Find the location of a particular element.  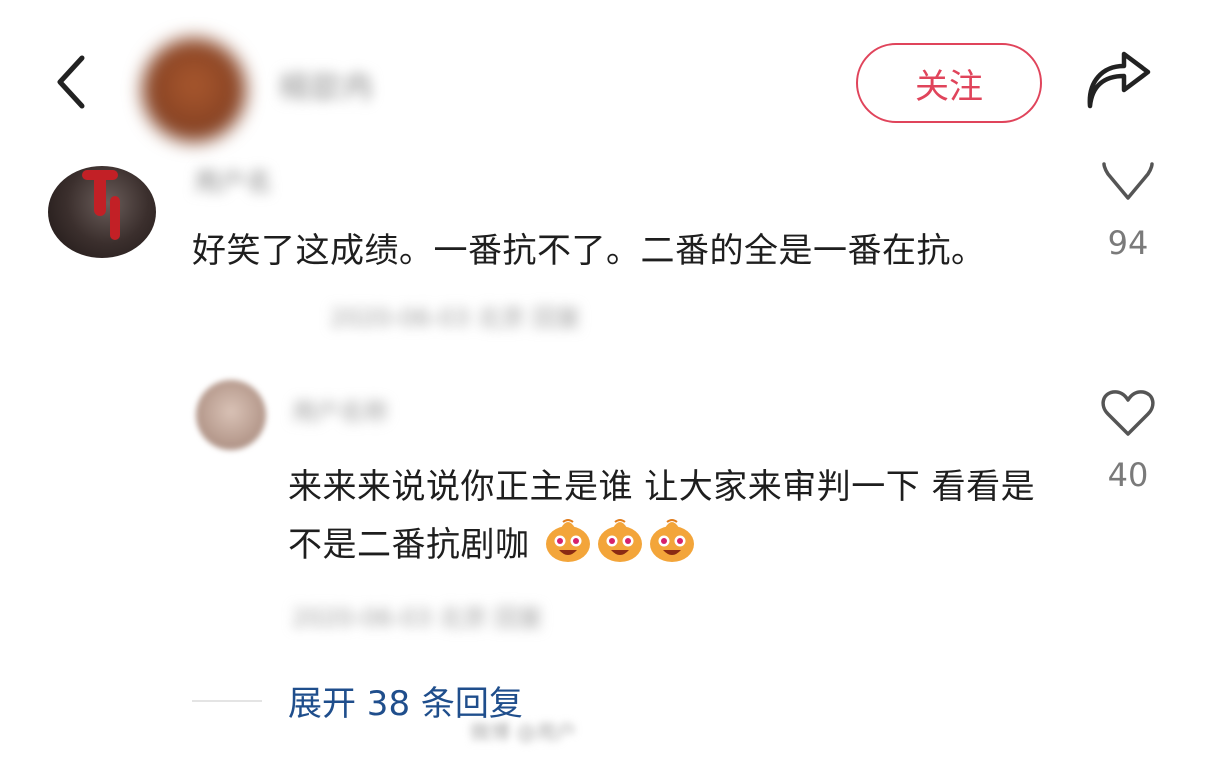

chevron-left-icon is located at coordinates (71, 82).